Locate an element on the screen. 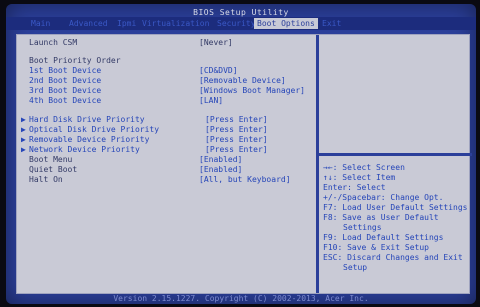 Image resolution: width=480 pixels, height=307 pixels. boot-device-4-label: 4th Boot Device is located at coordinates (65, 100).